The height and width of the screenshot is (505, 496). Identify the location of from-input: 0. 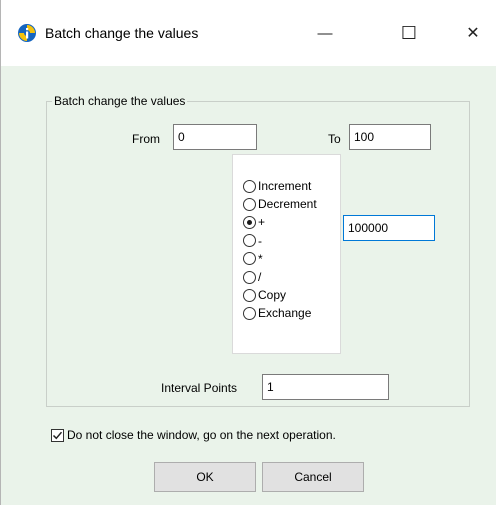
(215, 137).